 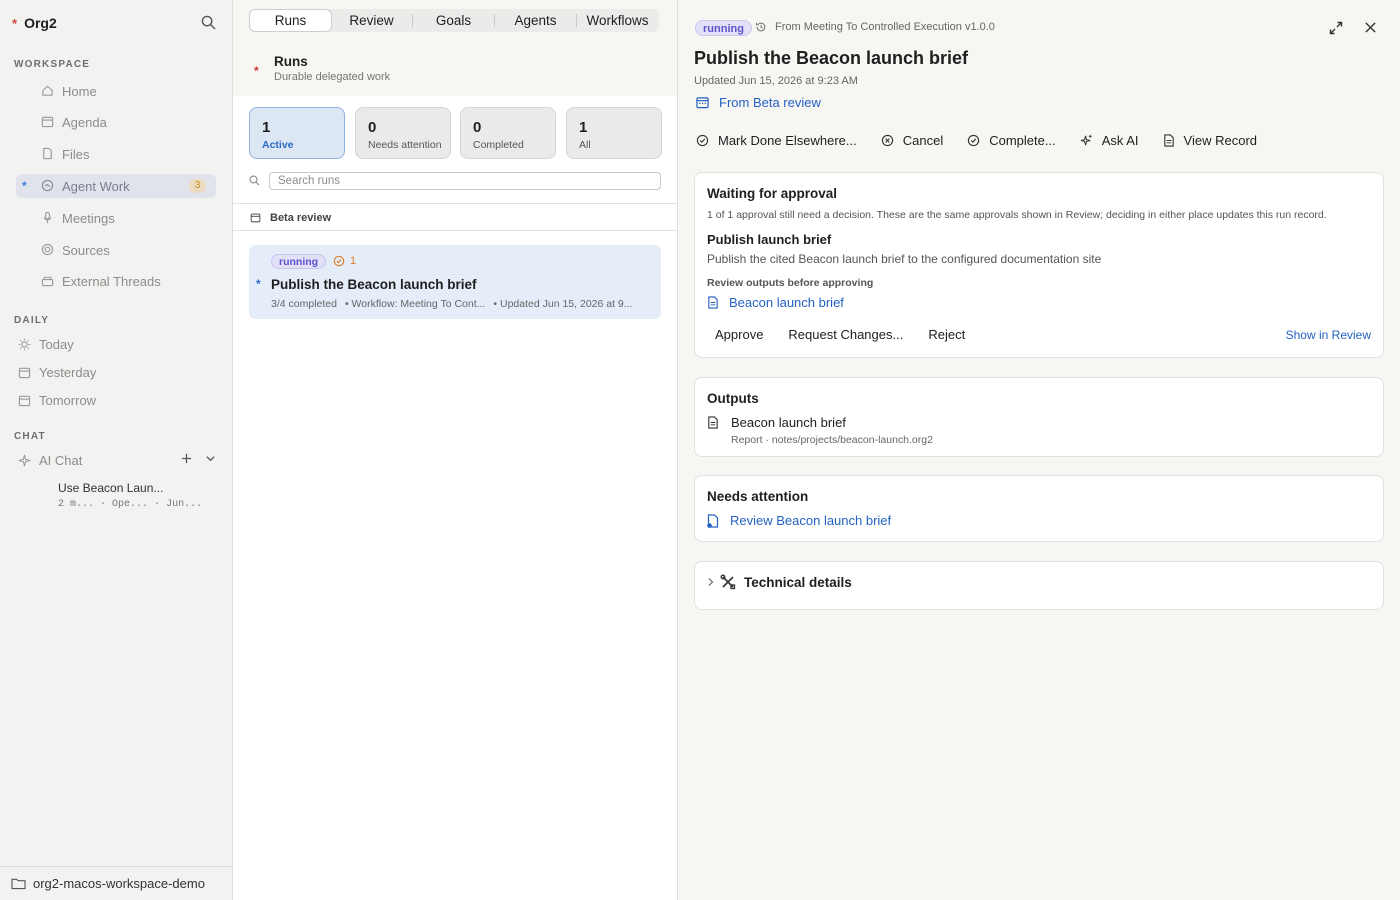 What do you see at coordinates (116, 250) in the screenshot?
I see `sidebar-item-sources: Sources` at bounding box center [116, 250].